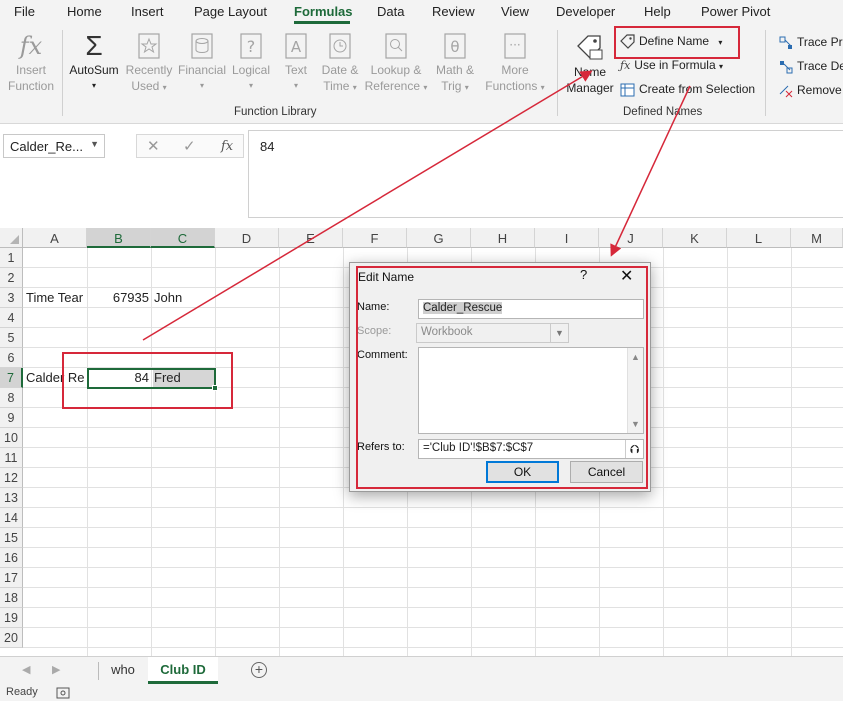 The height and width of the screenshot is (701, 843). Describe the element at coordinates (390, 11) in the screenshot. I see `tab-data: Data` at that location.